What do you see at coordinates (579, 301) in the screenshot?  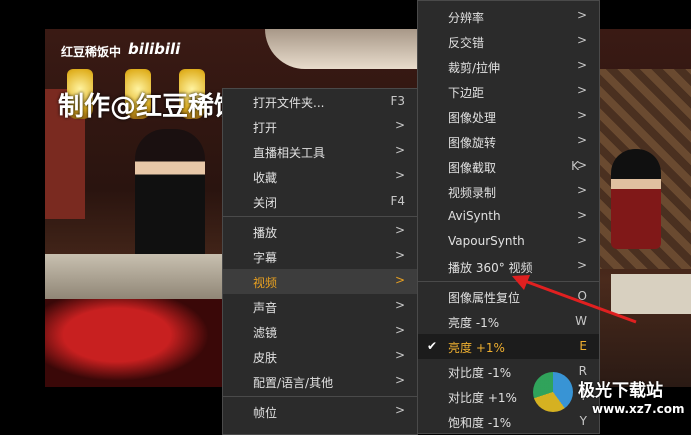 I see `arrow-line` at bounding box center [579, 301].